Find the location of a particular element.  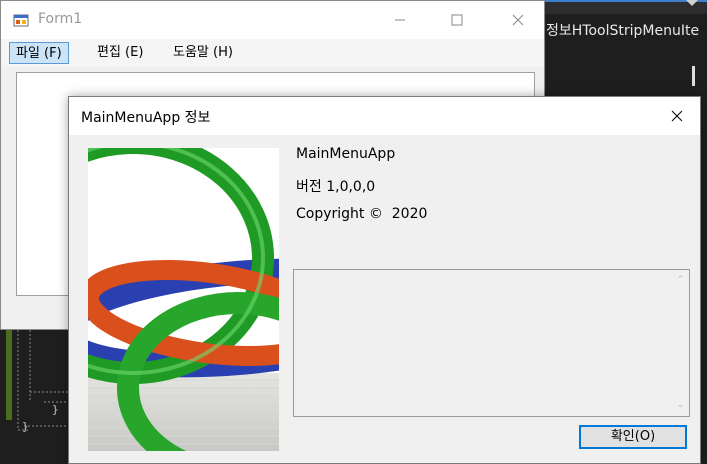

form1-menubar: 파일 (F) 편집 (E) 도움말 (H) is located at coordinates (272, 53).